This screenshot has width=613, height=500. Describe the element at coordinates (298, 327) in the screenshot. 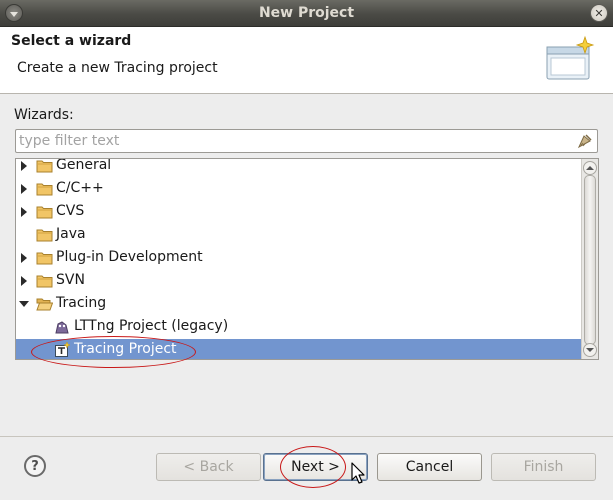

I see `tree-item-lttng-project: LTTng Project (legacy)` at that location.